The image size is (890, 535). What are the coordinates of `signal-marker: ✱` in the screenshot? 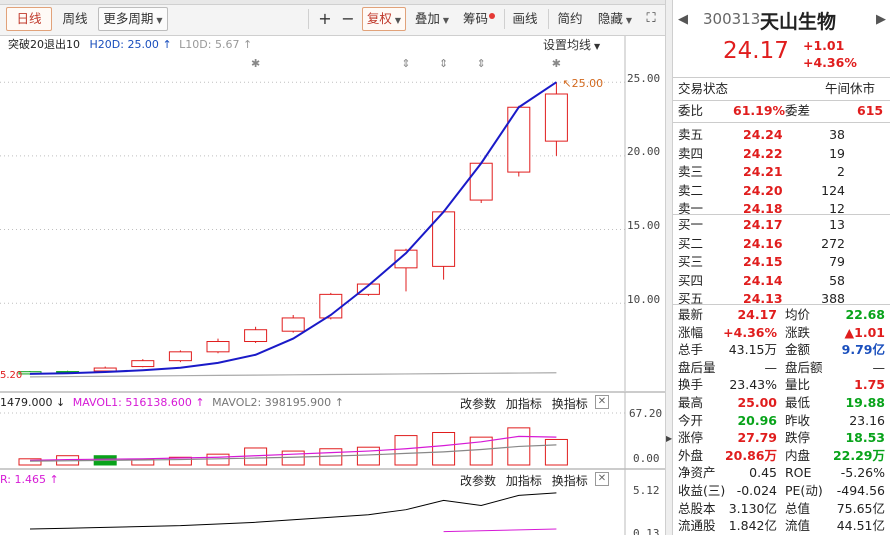 It's located at (255, 63).